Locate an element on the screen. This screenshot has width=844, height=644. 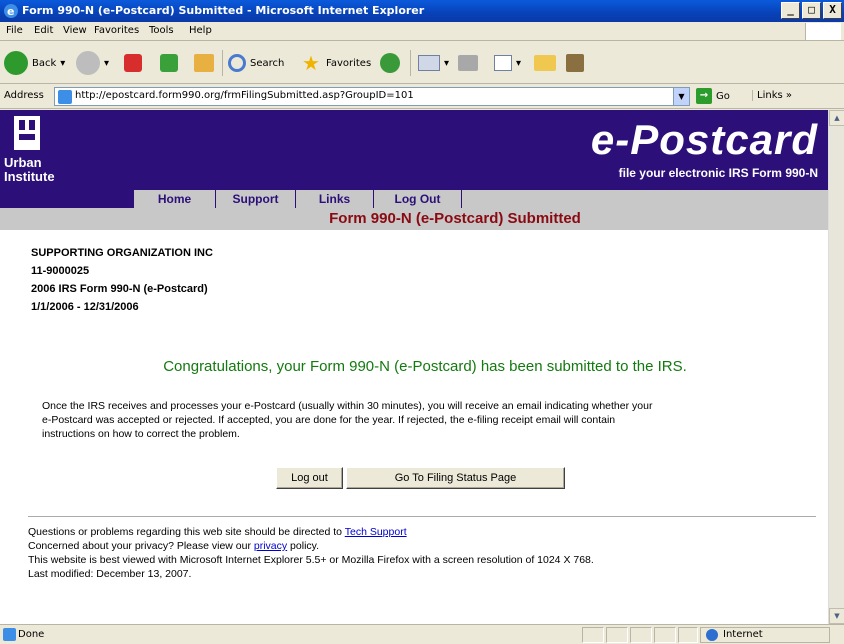
mail-icon is located at coordinates (429, 63).